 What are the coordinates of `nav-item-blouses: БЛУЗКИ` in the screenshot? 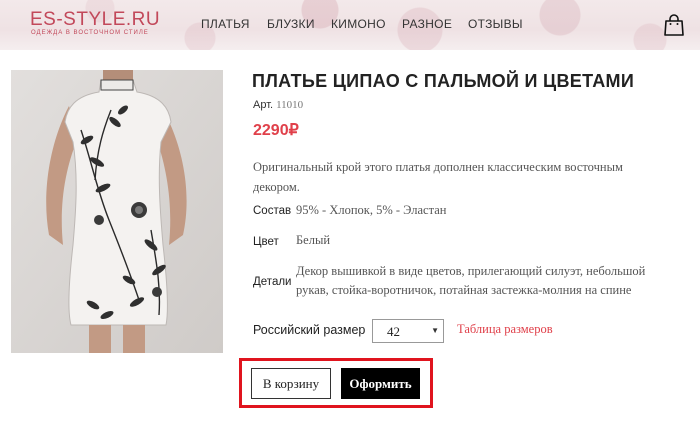 It's located at (291, 24).